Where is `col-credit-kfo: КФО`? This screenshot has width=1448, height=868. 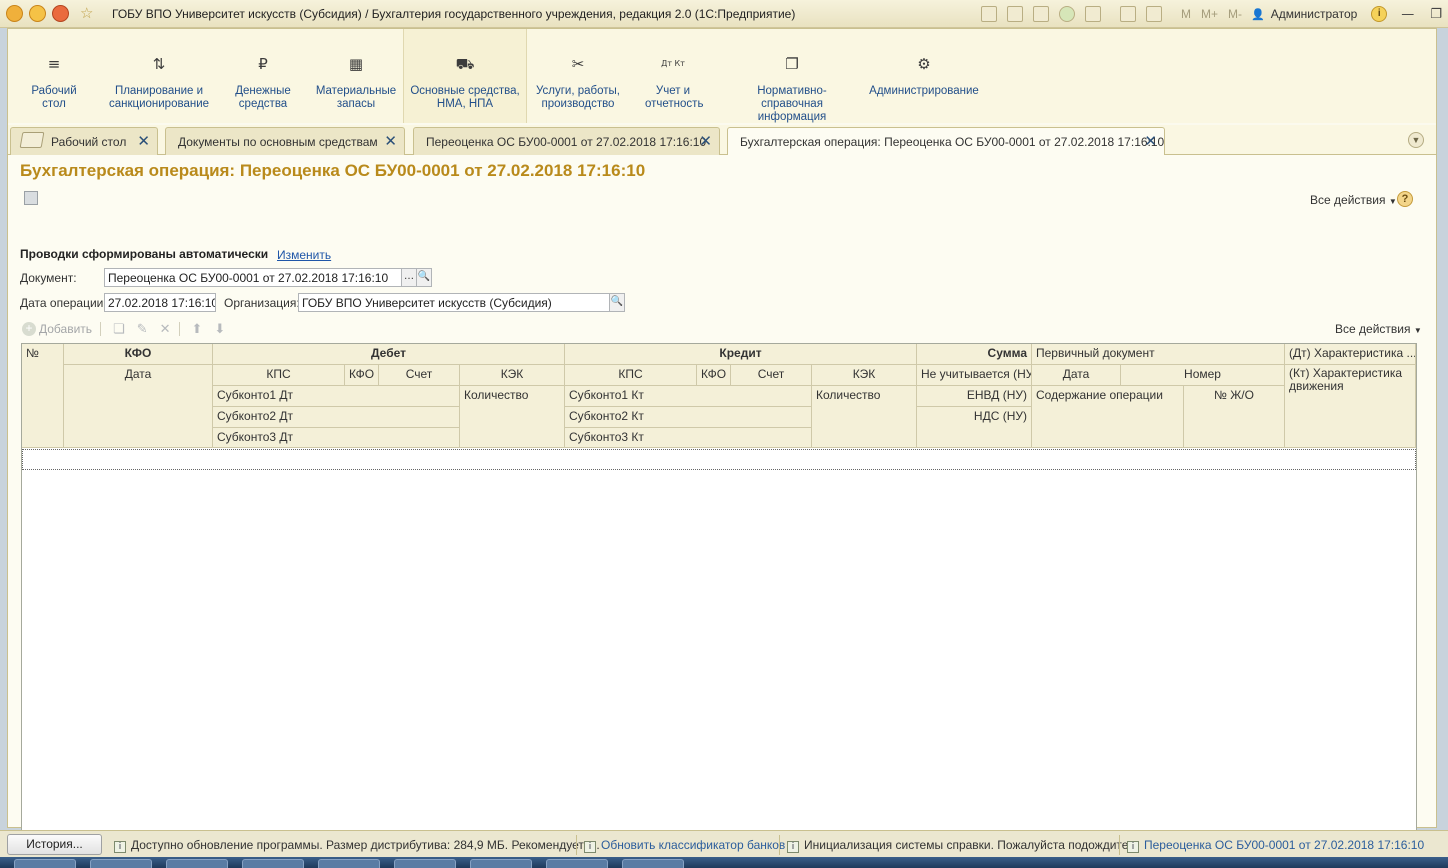
col-credit-kfo: КФО is located at coordinates (714, 375).